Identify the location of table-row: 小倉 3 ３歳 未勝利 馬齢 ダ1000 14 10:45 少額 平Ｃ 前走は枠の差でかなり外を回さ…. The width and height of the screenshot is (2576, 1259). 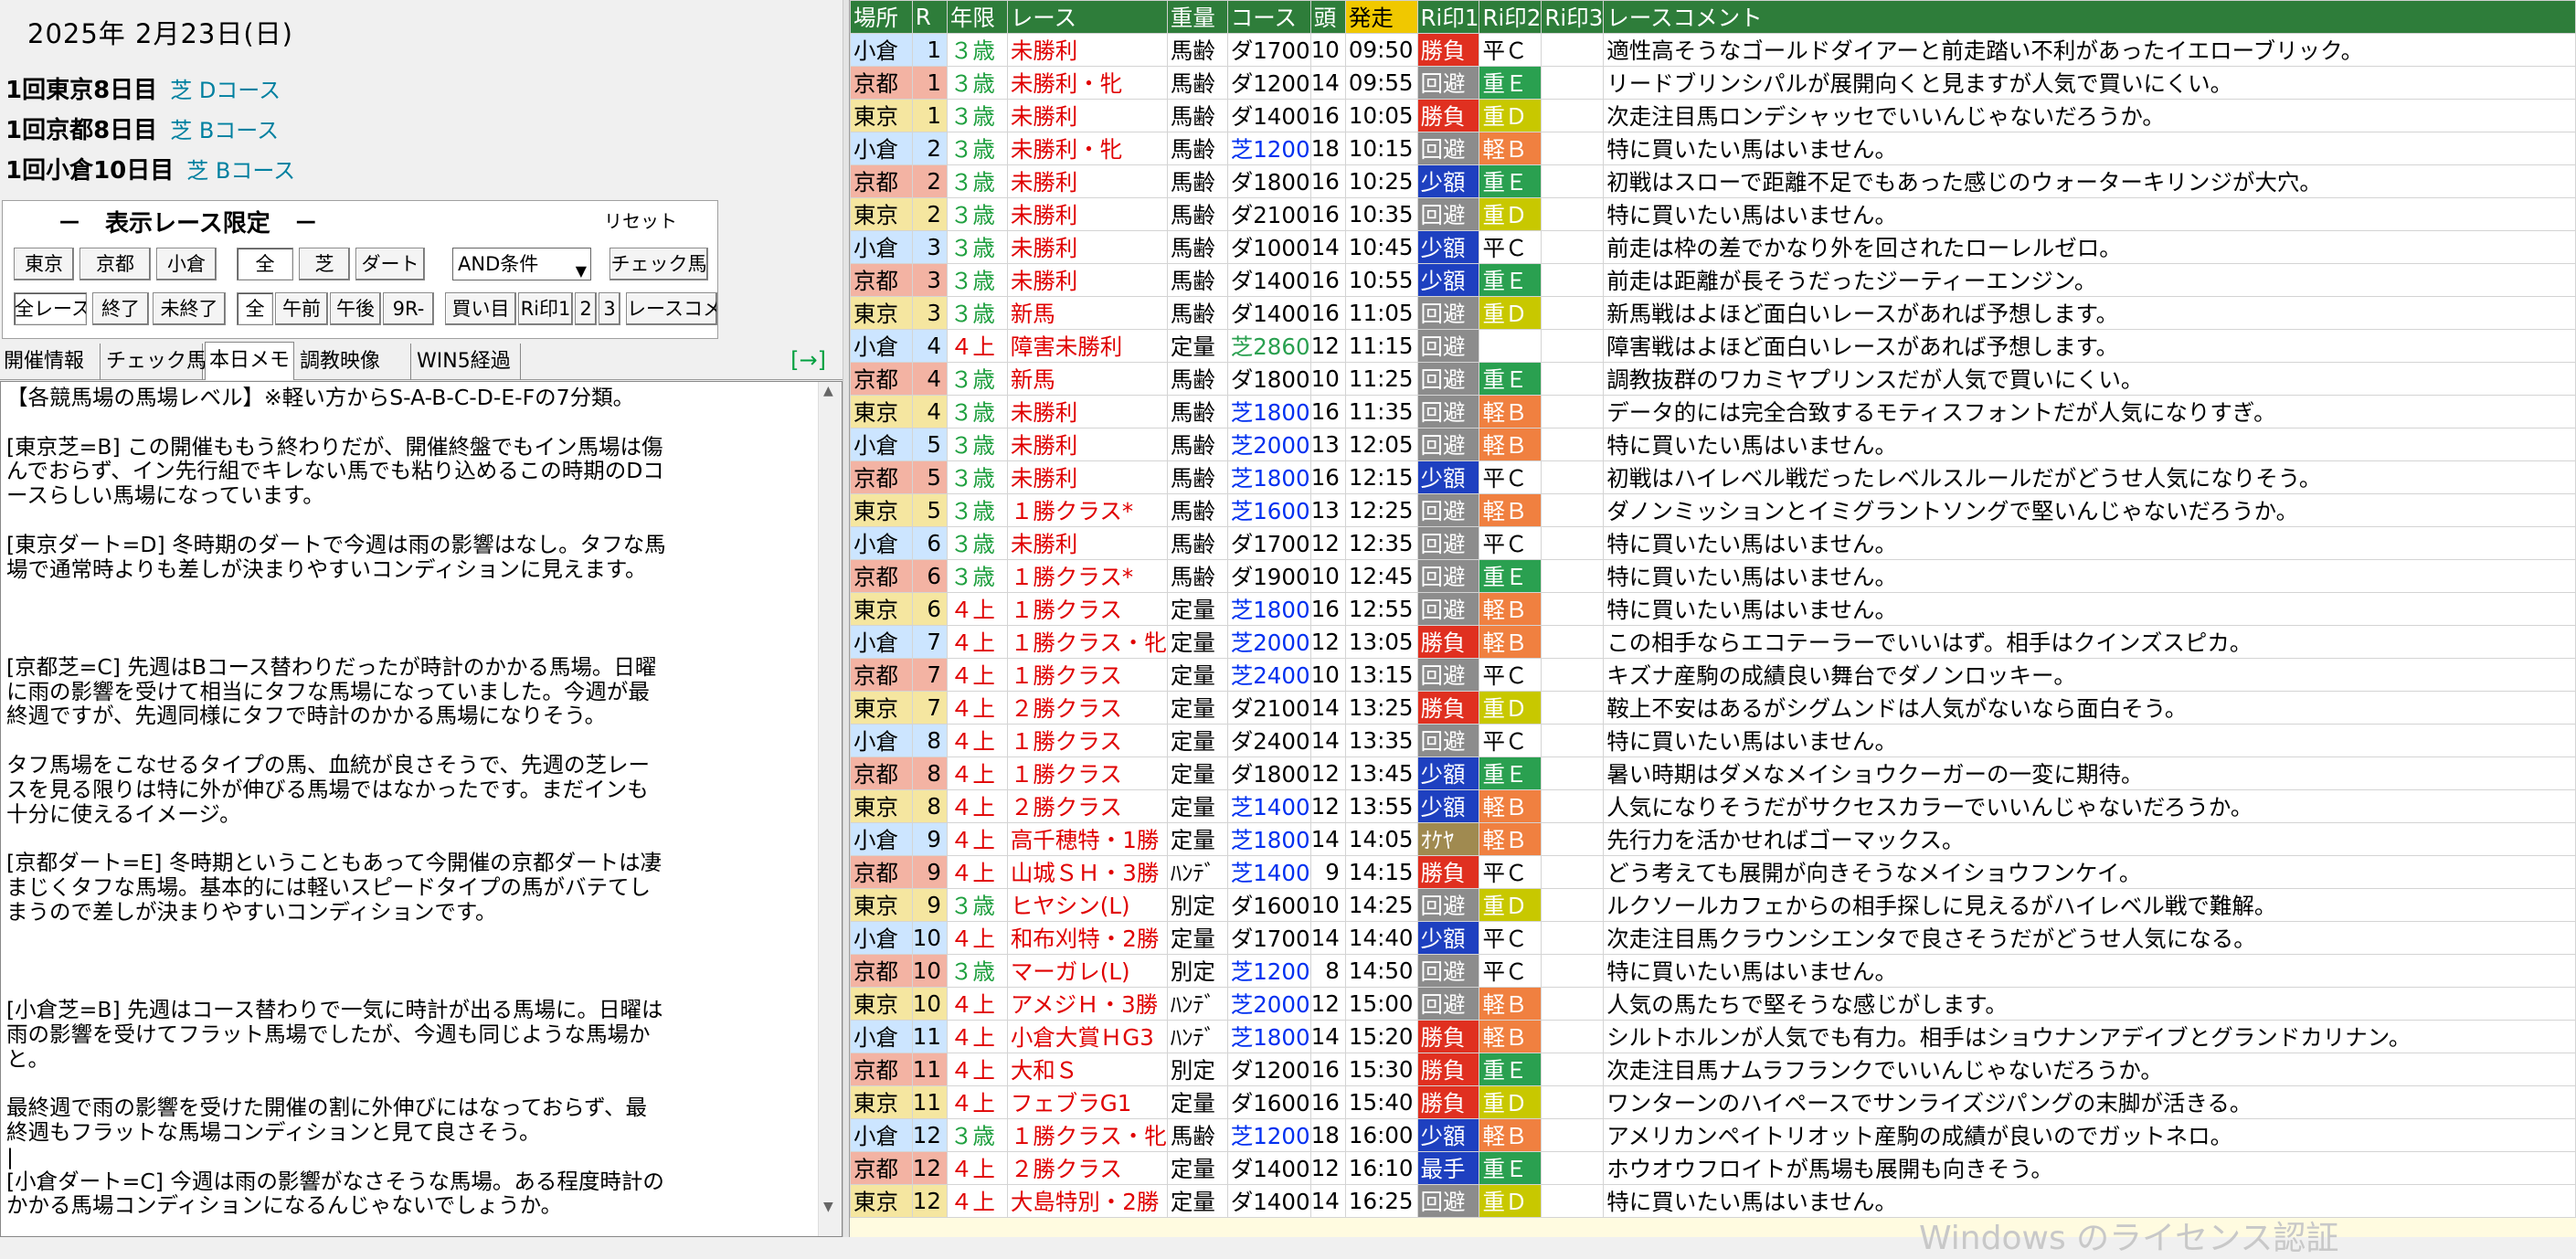
(1713, 247).